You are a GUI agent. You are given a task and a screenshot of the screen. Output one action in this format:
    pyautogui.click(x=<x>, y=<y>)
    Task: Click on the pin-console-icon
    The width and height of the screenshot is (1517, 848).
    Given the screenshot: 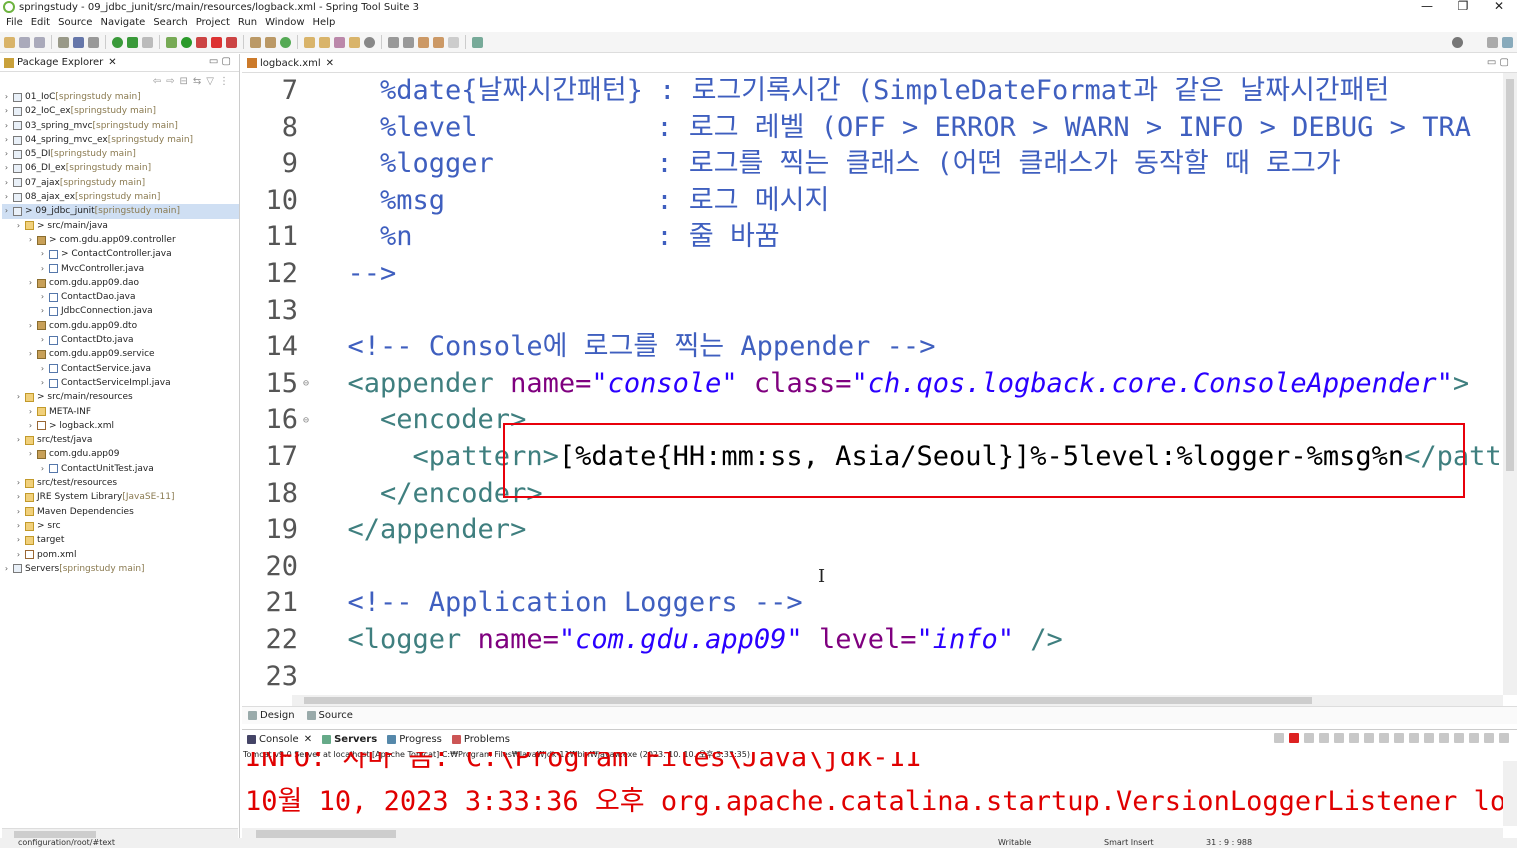 What is the action you would take?
    pyautogui.click(x=1414, y=738)
    